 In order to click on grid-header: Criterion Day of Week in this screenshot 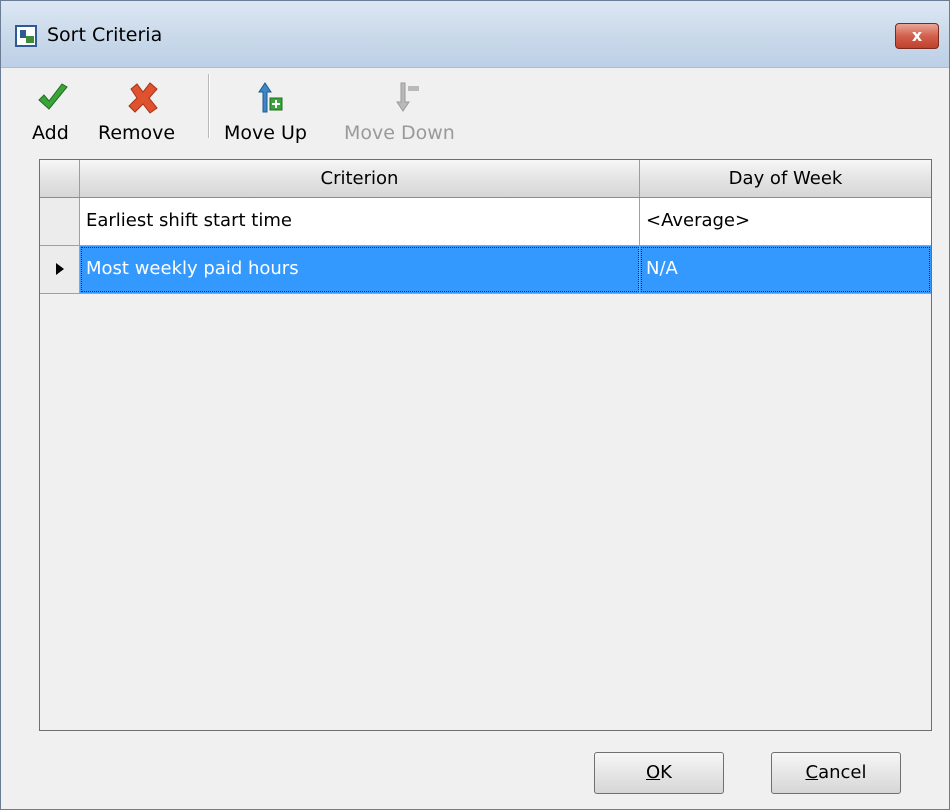, I will do `click(485, 179)`.